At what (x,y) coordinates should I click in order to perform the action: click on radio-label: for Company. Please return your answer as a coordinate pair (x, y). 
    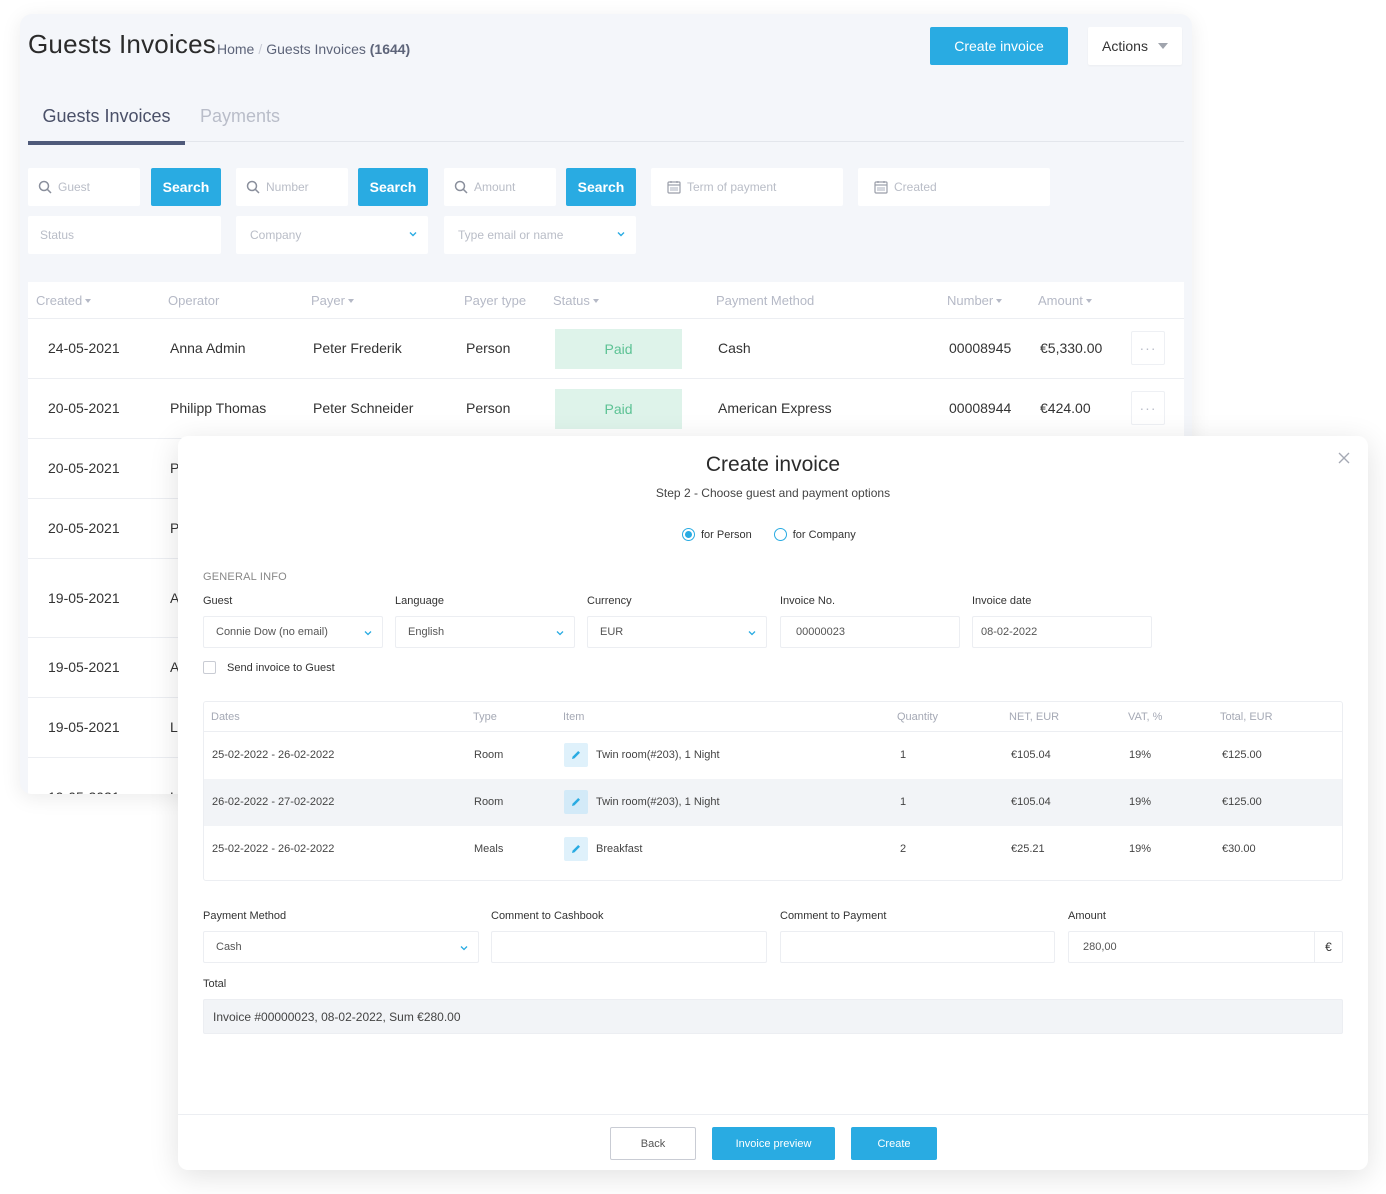
    Looking at the image, I should click on (824, 534).